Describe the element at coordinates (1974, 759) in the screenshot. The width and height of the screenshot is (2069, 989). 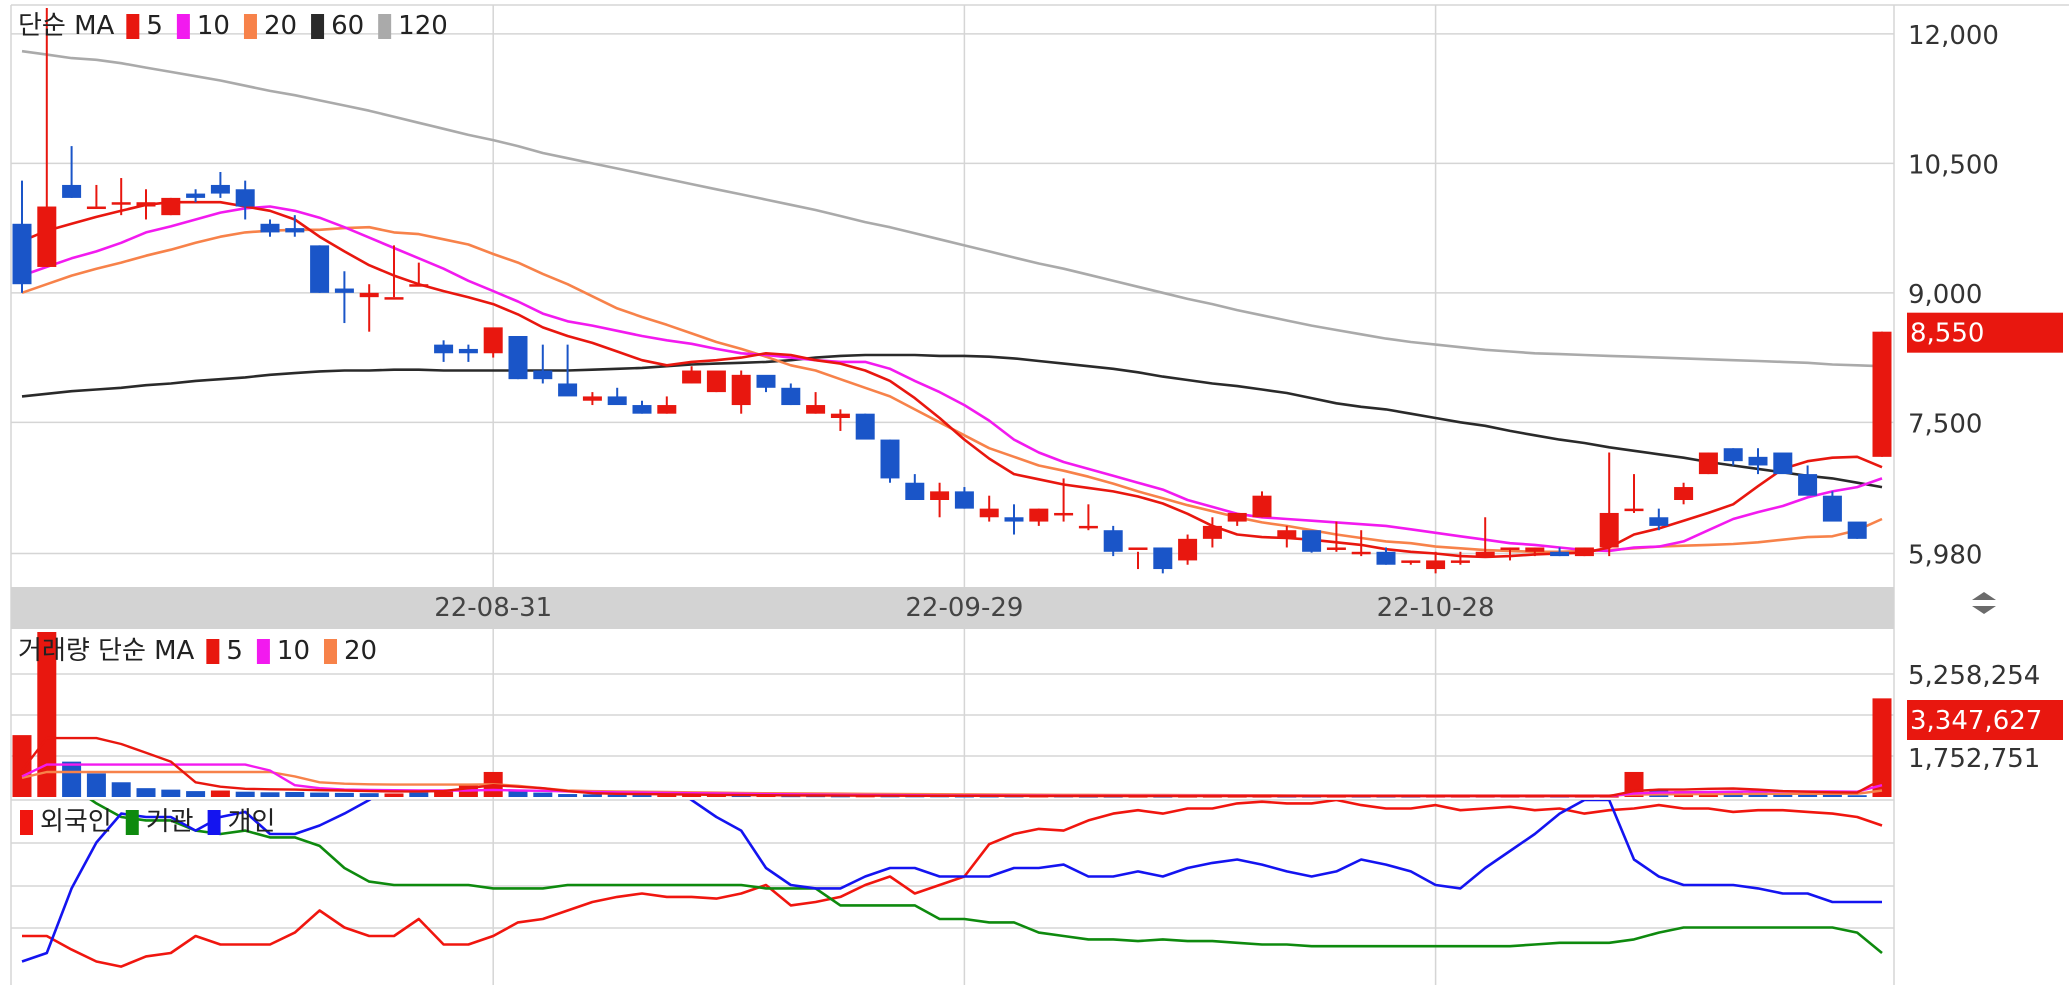
I see `volume-tick-label: 1,752,751` at that location.